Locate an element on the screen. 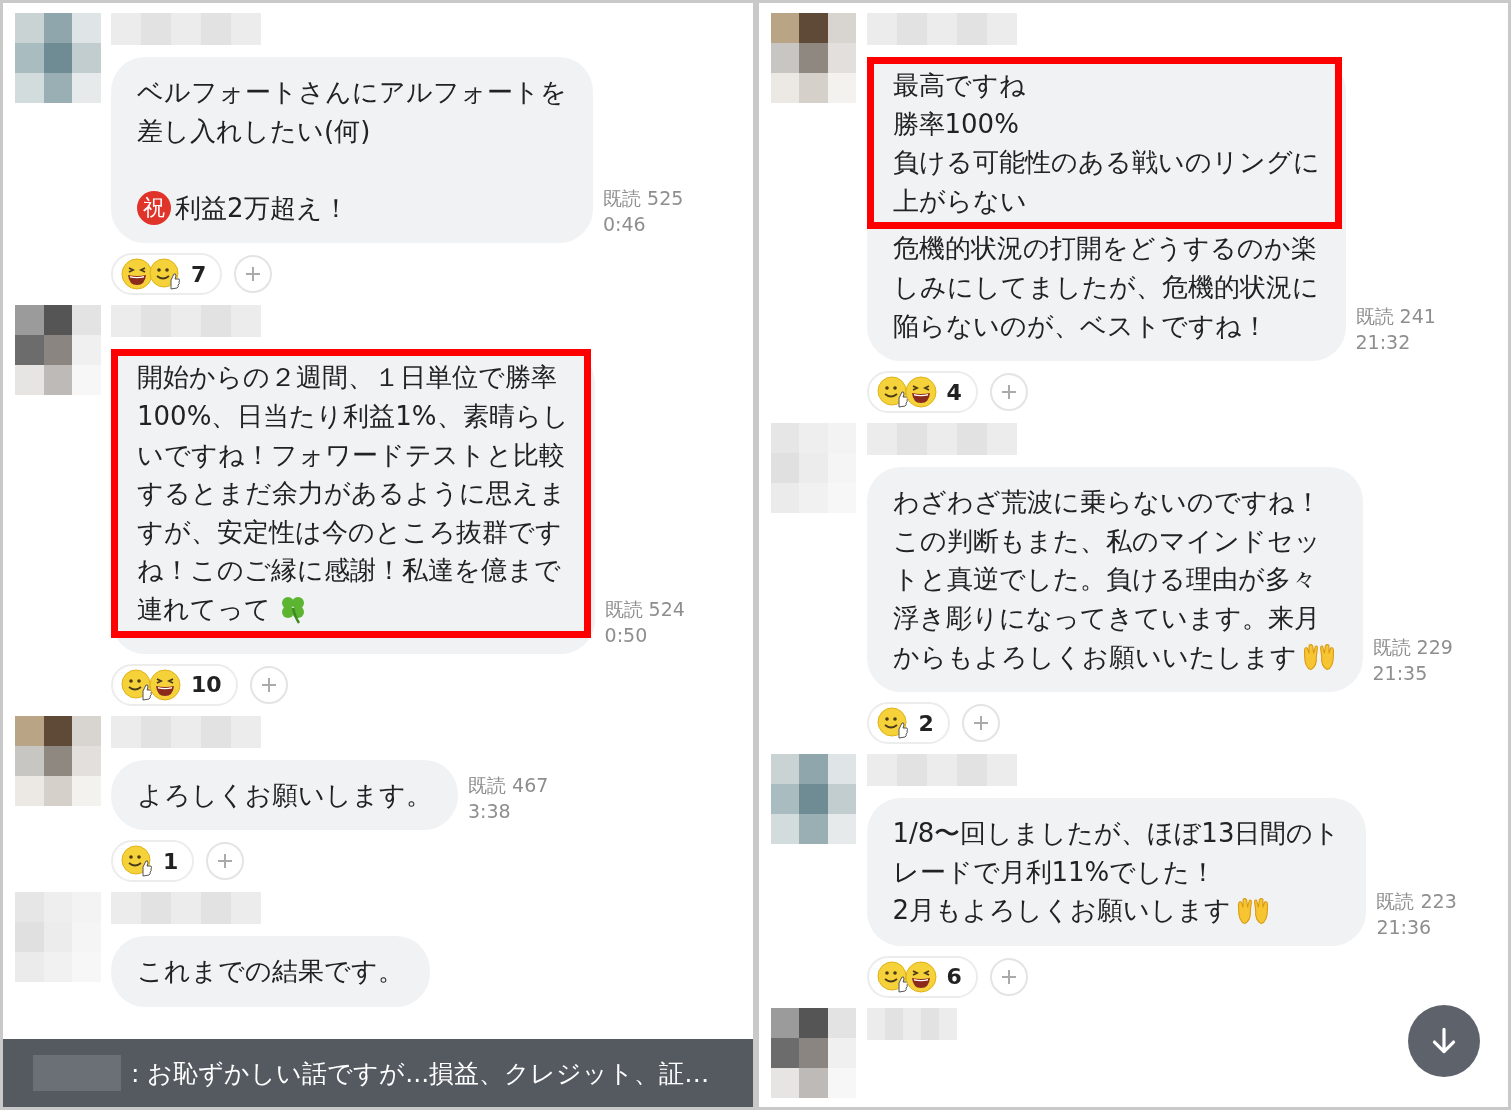  message-line: 2月もよろしくお願いします is located at coordinates (1062, 911).